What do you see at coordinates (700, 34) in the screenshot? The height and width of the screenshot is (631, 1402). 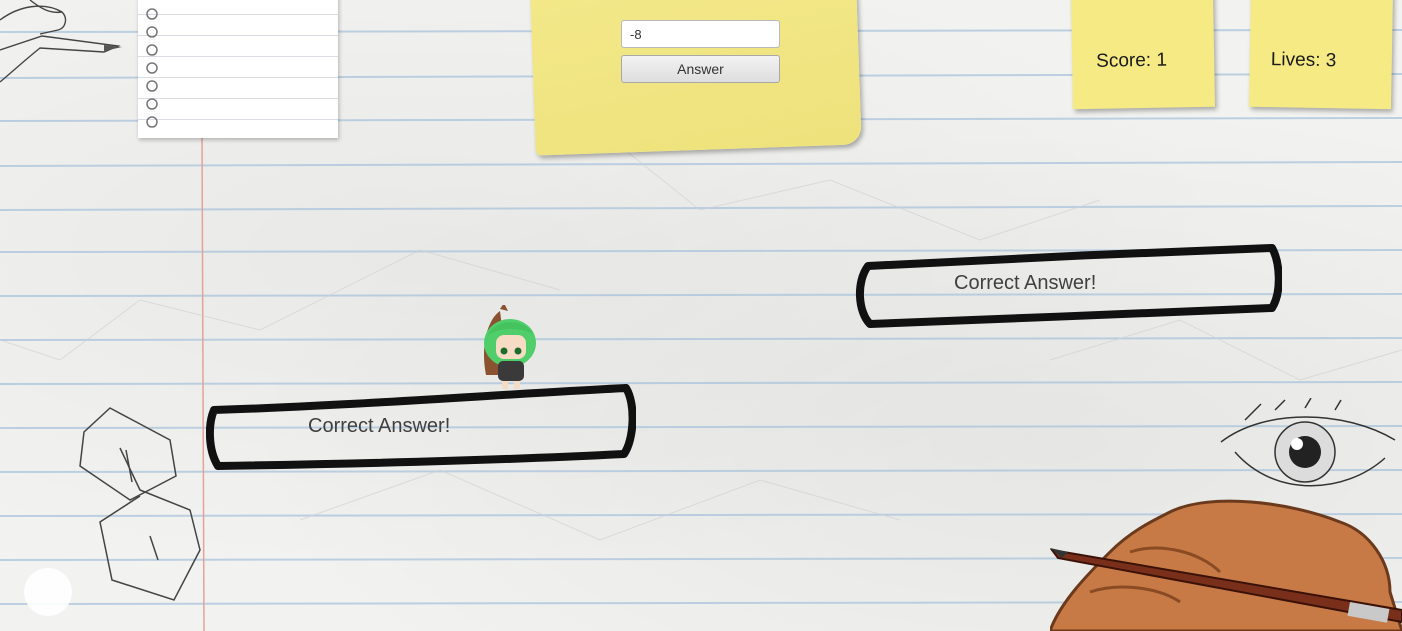 I see `answer-input` at bounding box center [700, 34].